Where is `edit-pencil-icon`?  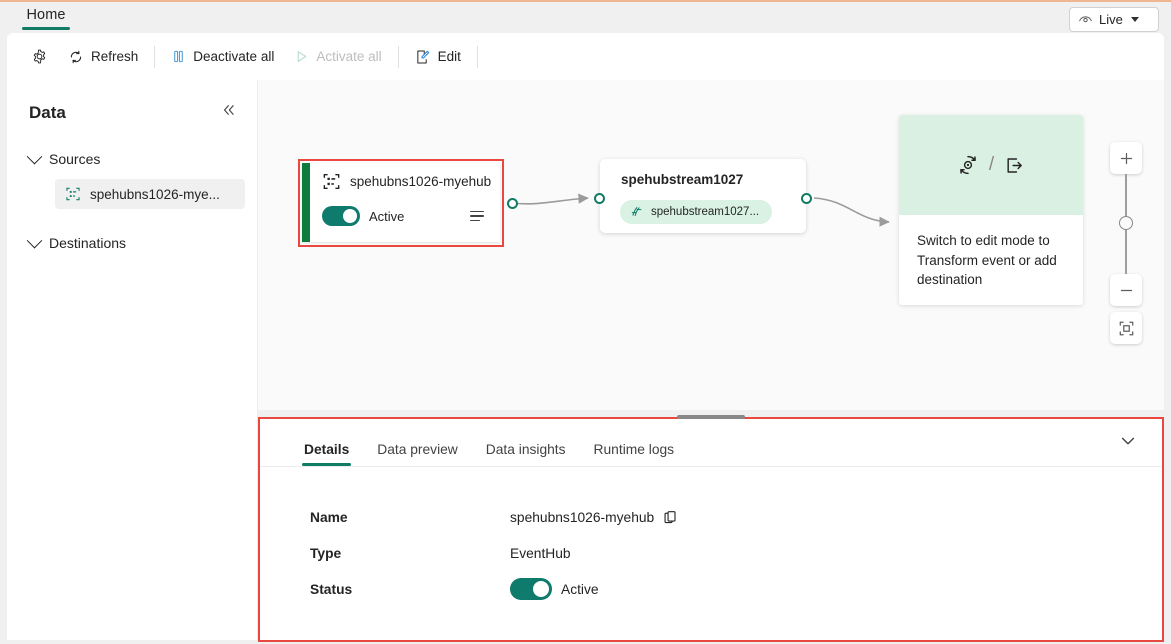 edit-pencil-icon is located at coordinates (423, 57).